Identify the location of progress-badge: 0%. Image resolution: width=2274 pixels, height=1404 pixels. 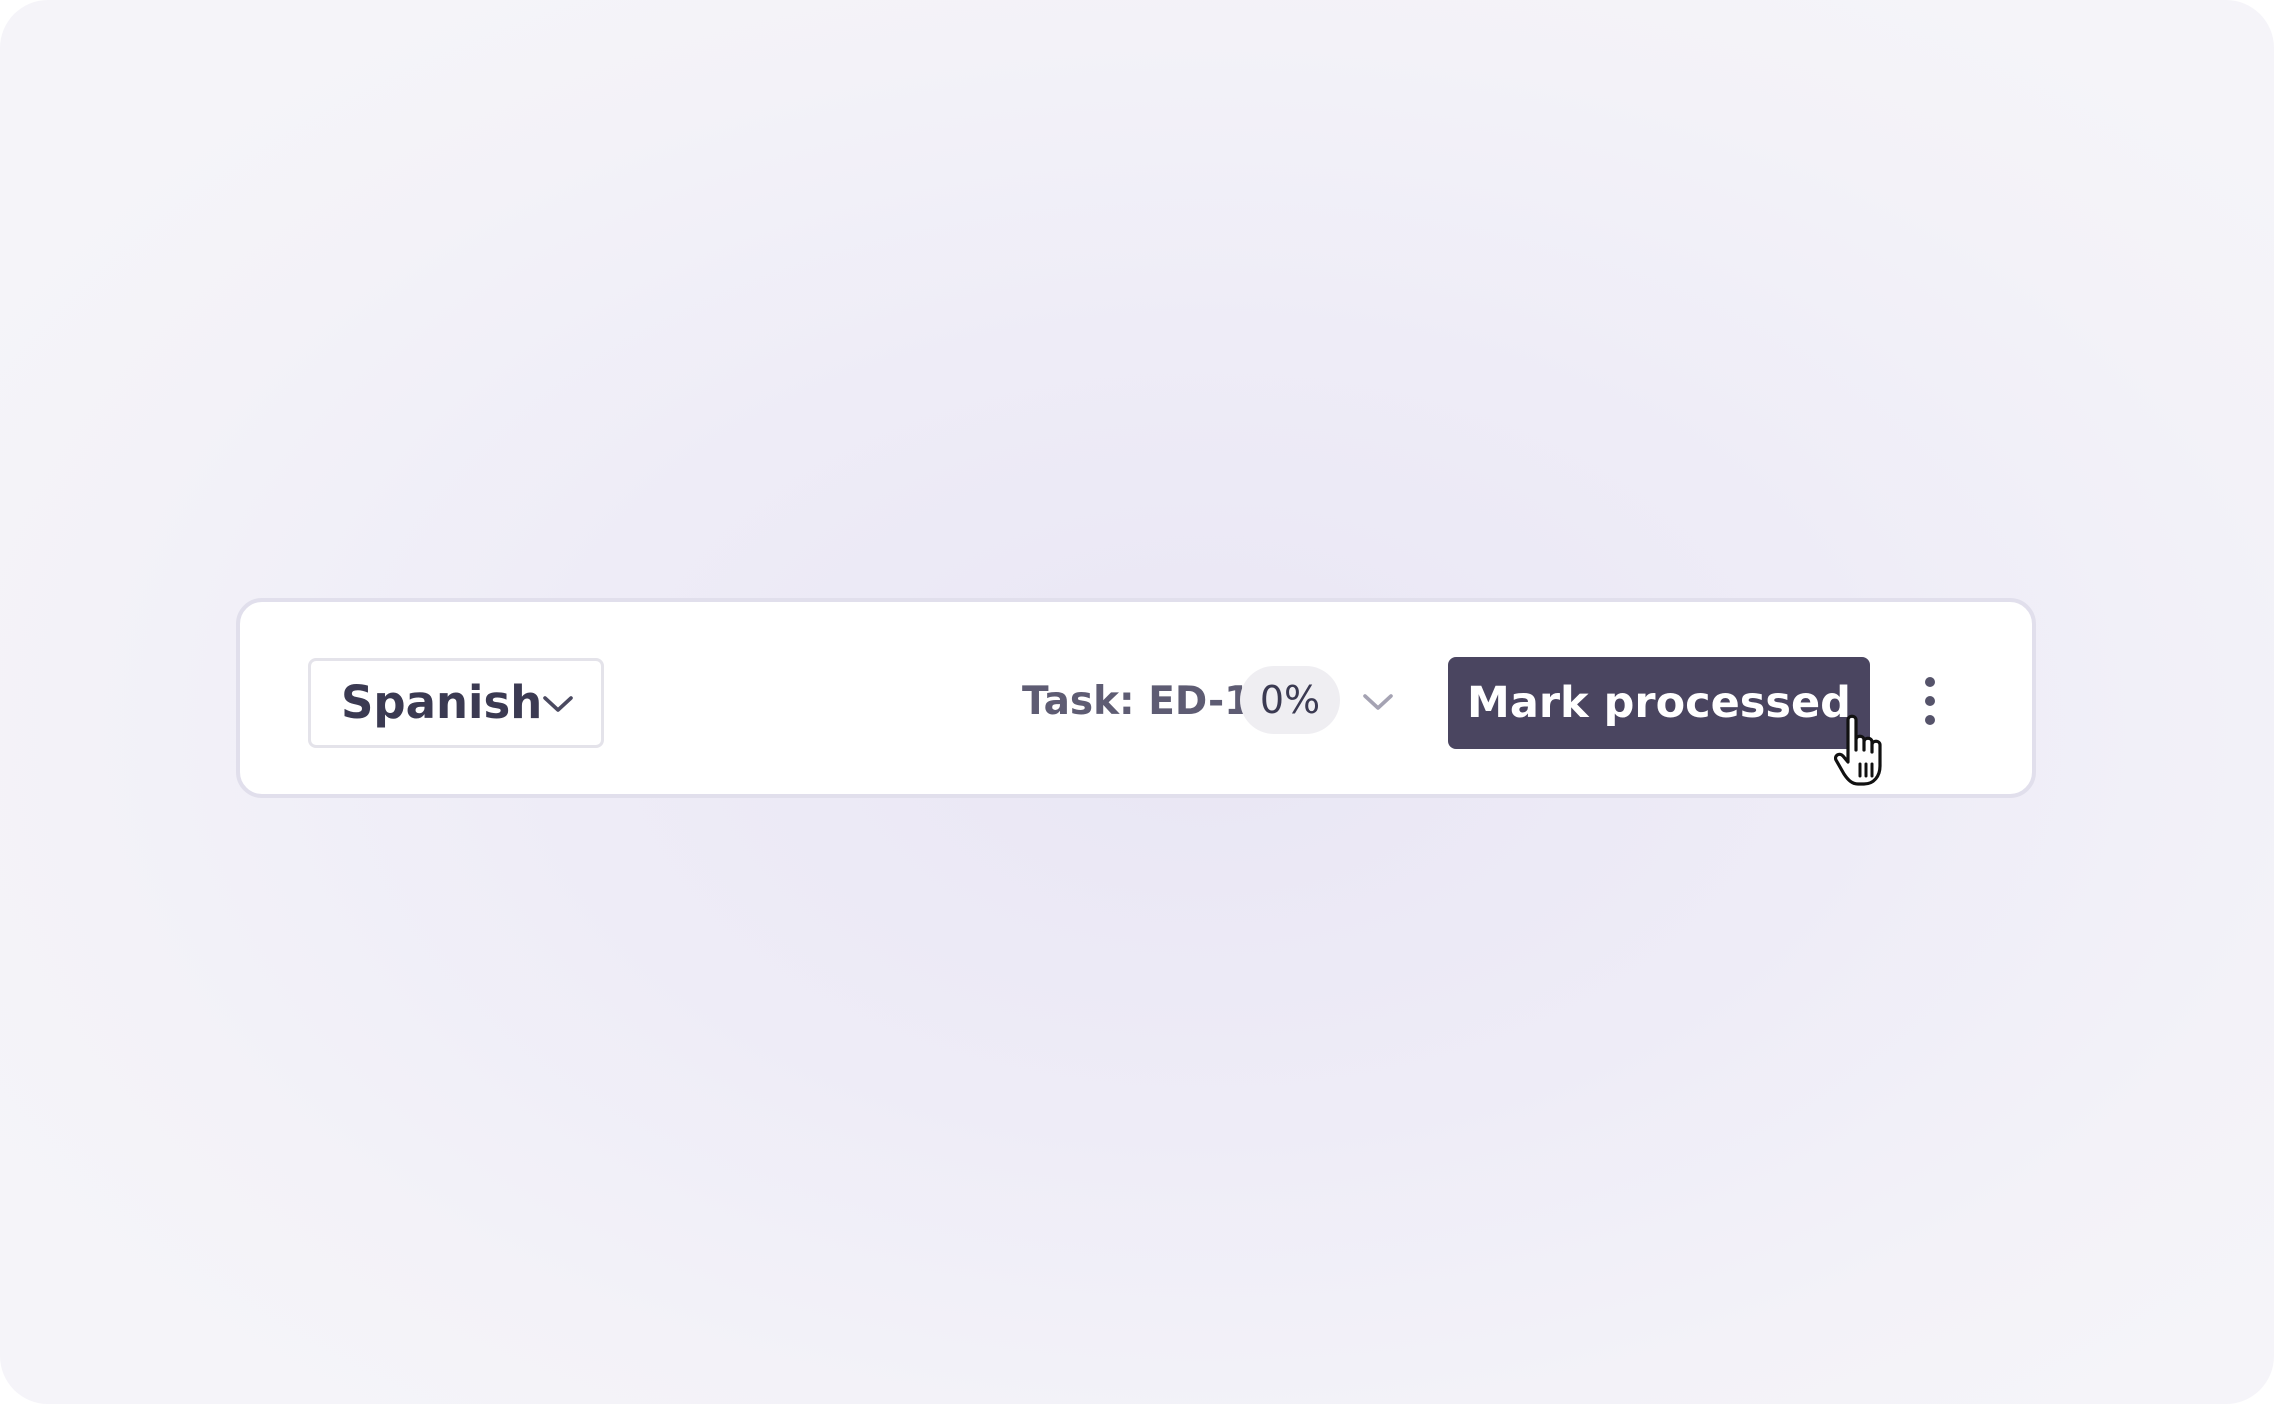
(1290, 700).